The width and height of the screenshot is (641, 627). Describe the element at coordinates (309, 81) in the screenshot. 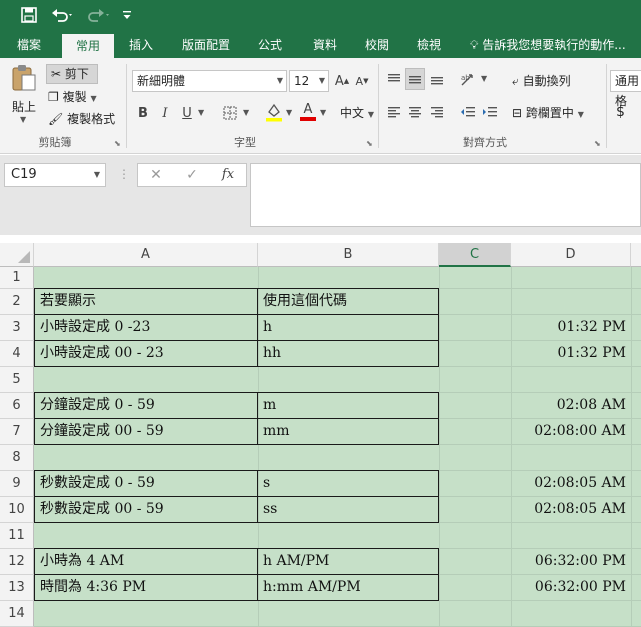

I see `font-size-select: 12 ▼` at that location.